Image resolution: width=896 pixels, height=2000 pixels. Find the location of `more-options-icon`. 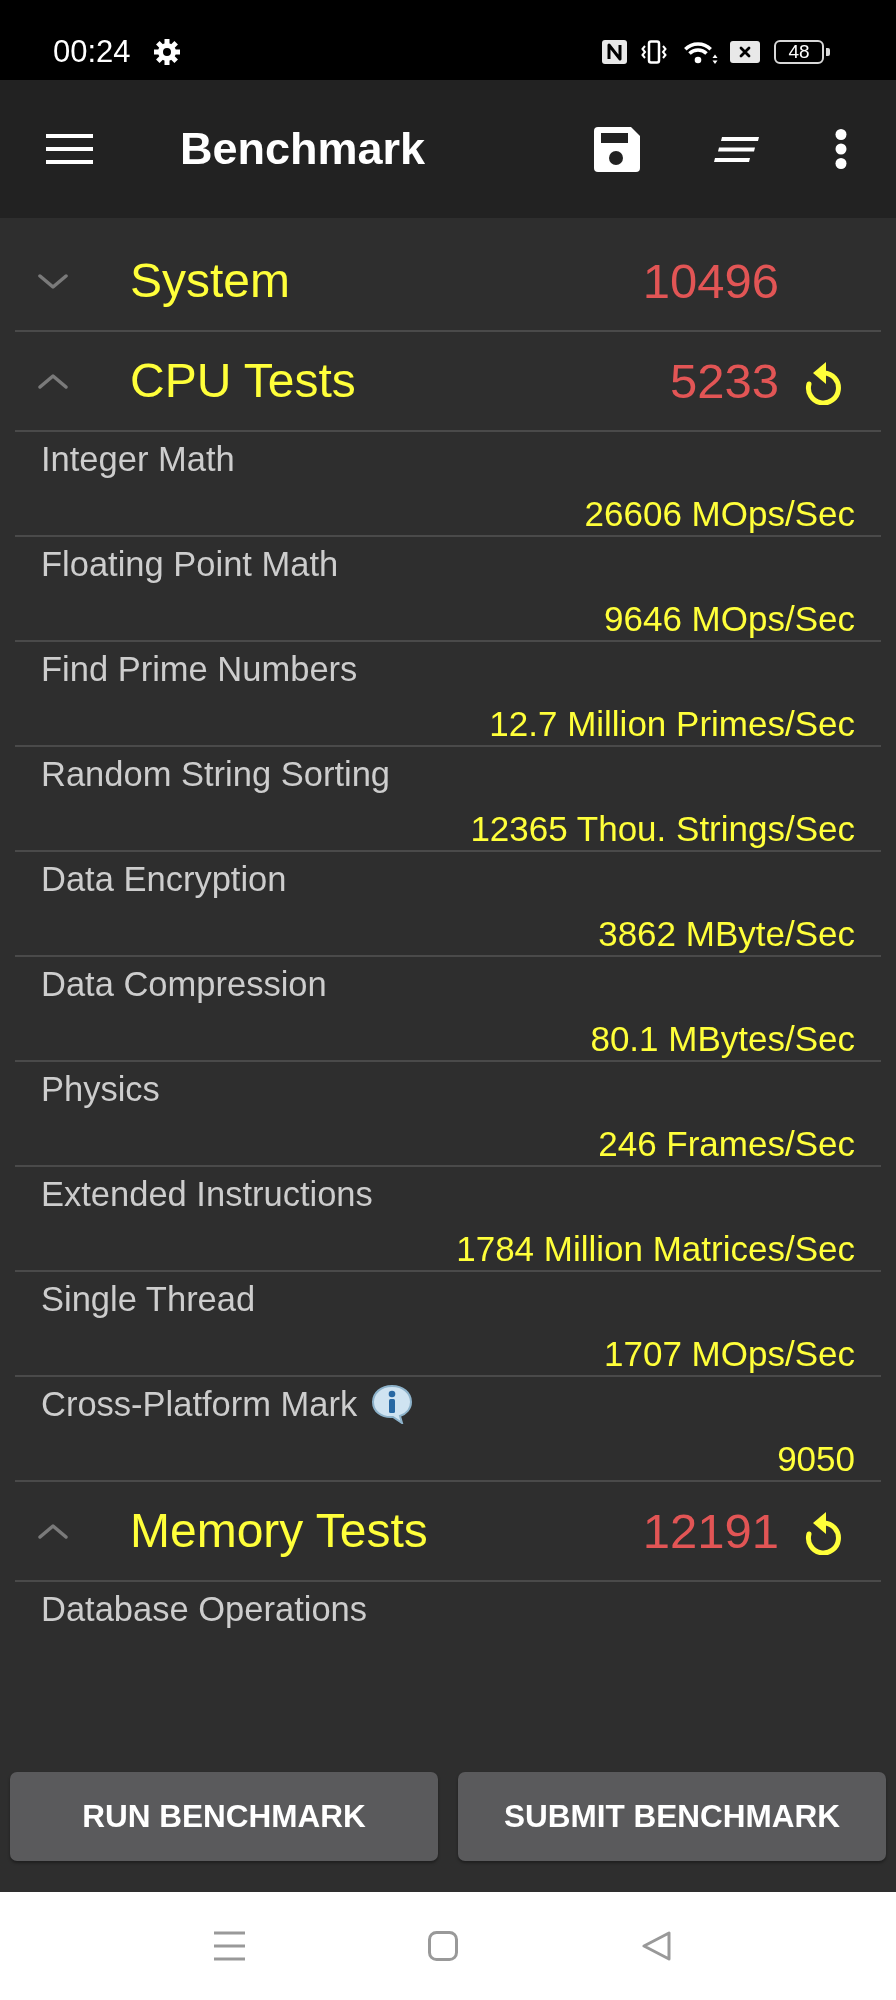

more-options-icon is located at coordinates (841, 149).